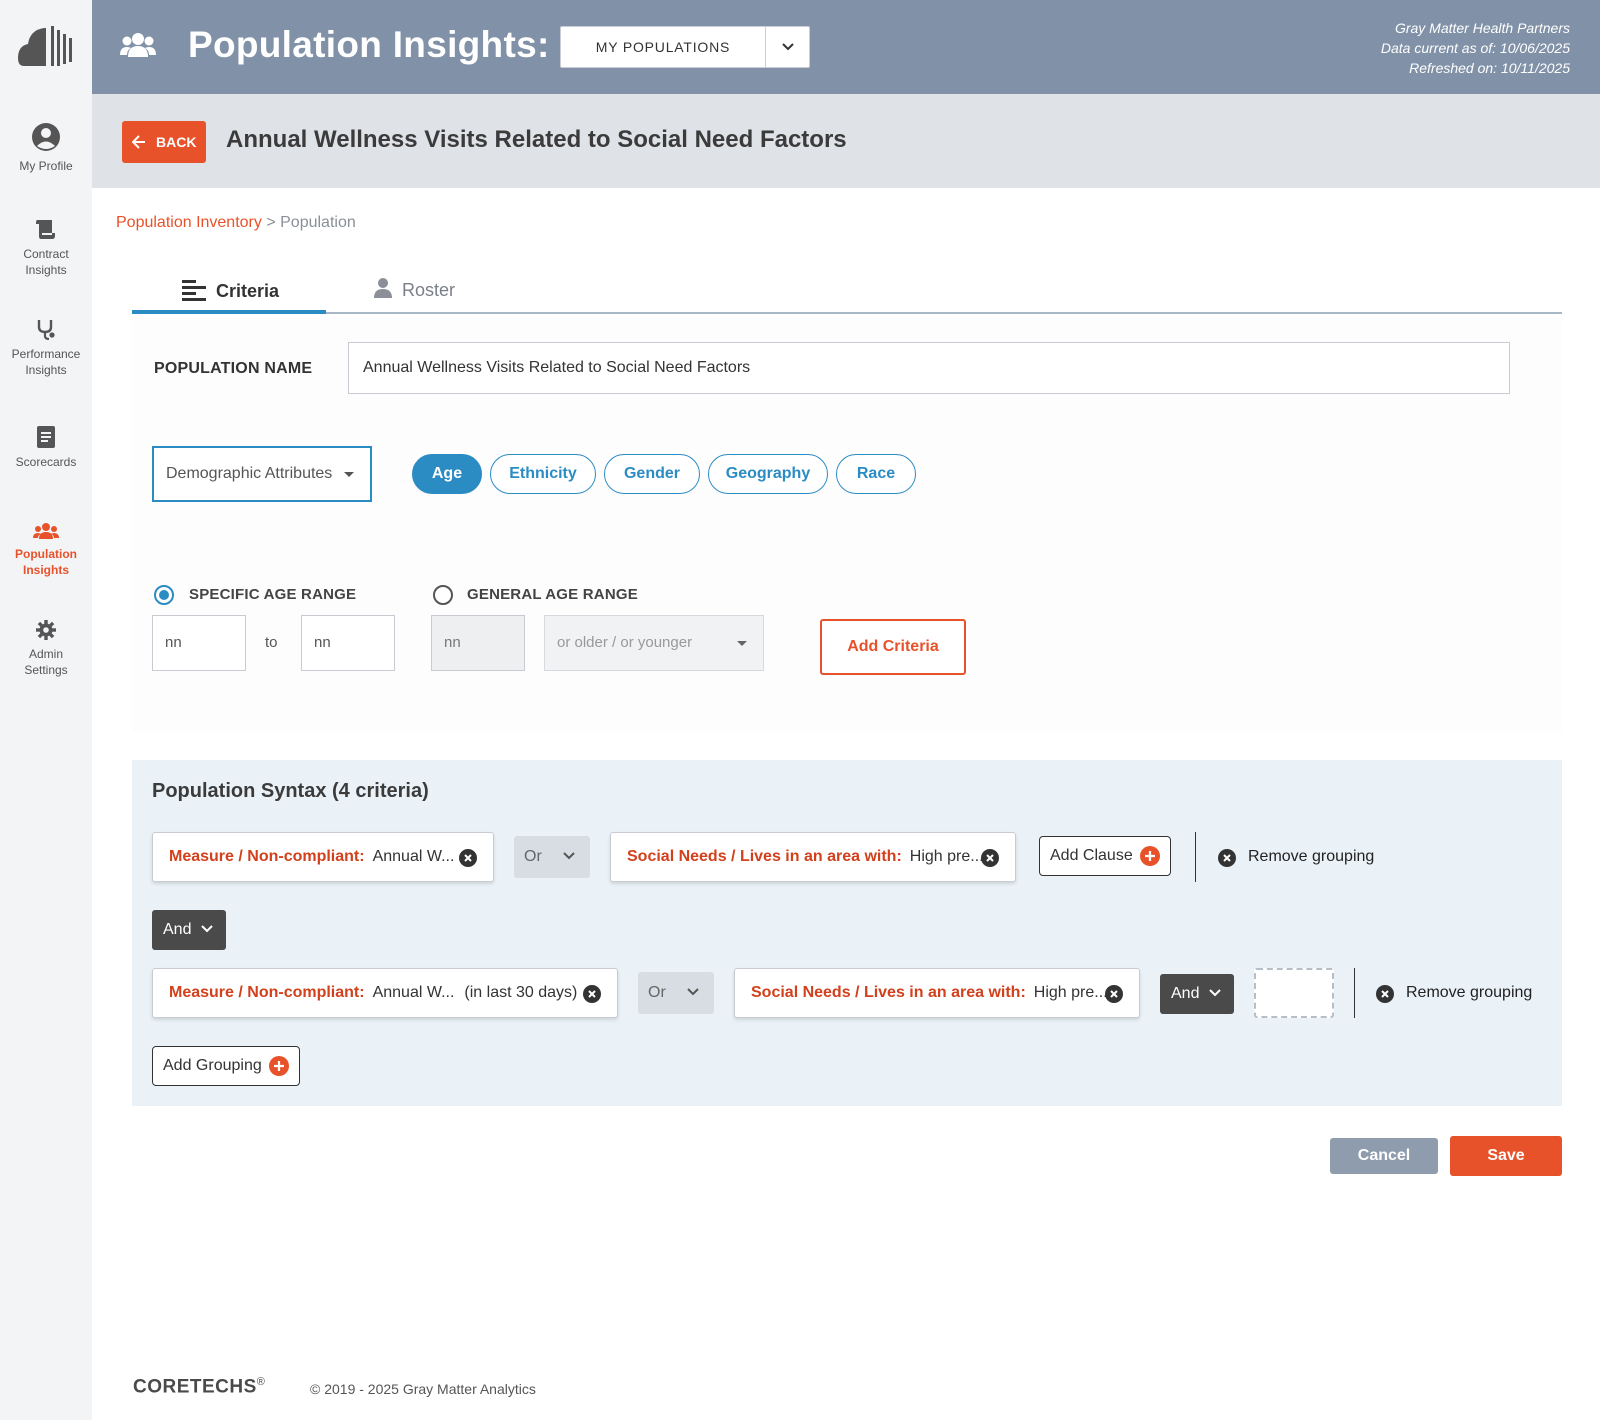 This screenshot has width=1600, height=1420. I want to click on cancel-button: Cancel, so click(1384, 1156).